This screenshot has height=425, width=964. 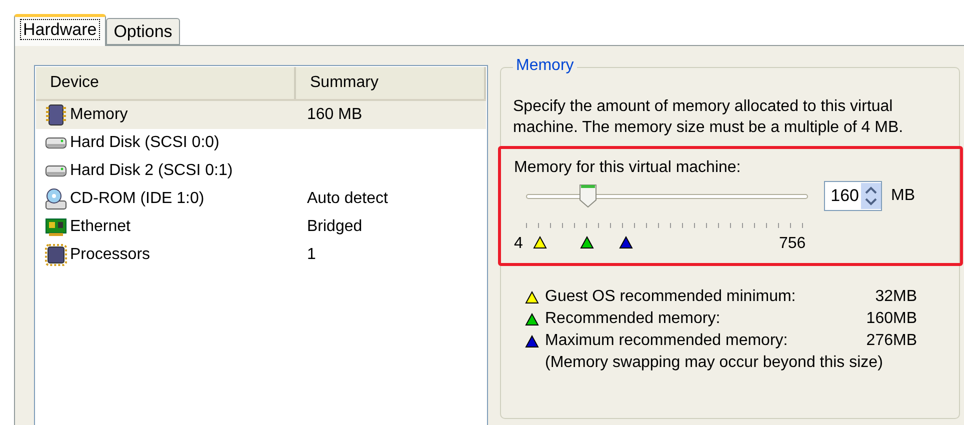 What do you see at coordinates (137, 199) in the screenshot?
I see `device-name: CD-ROM (IDE 1:0)` at bounding box center [137, 199].